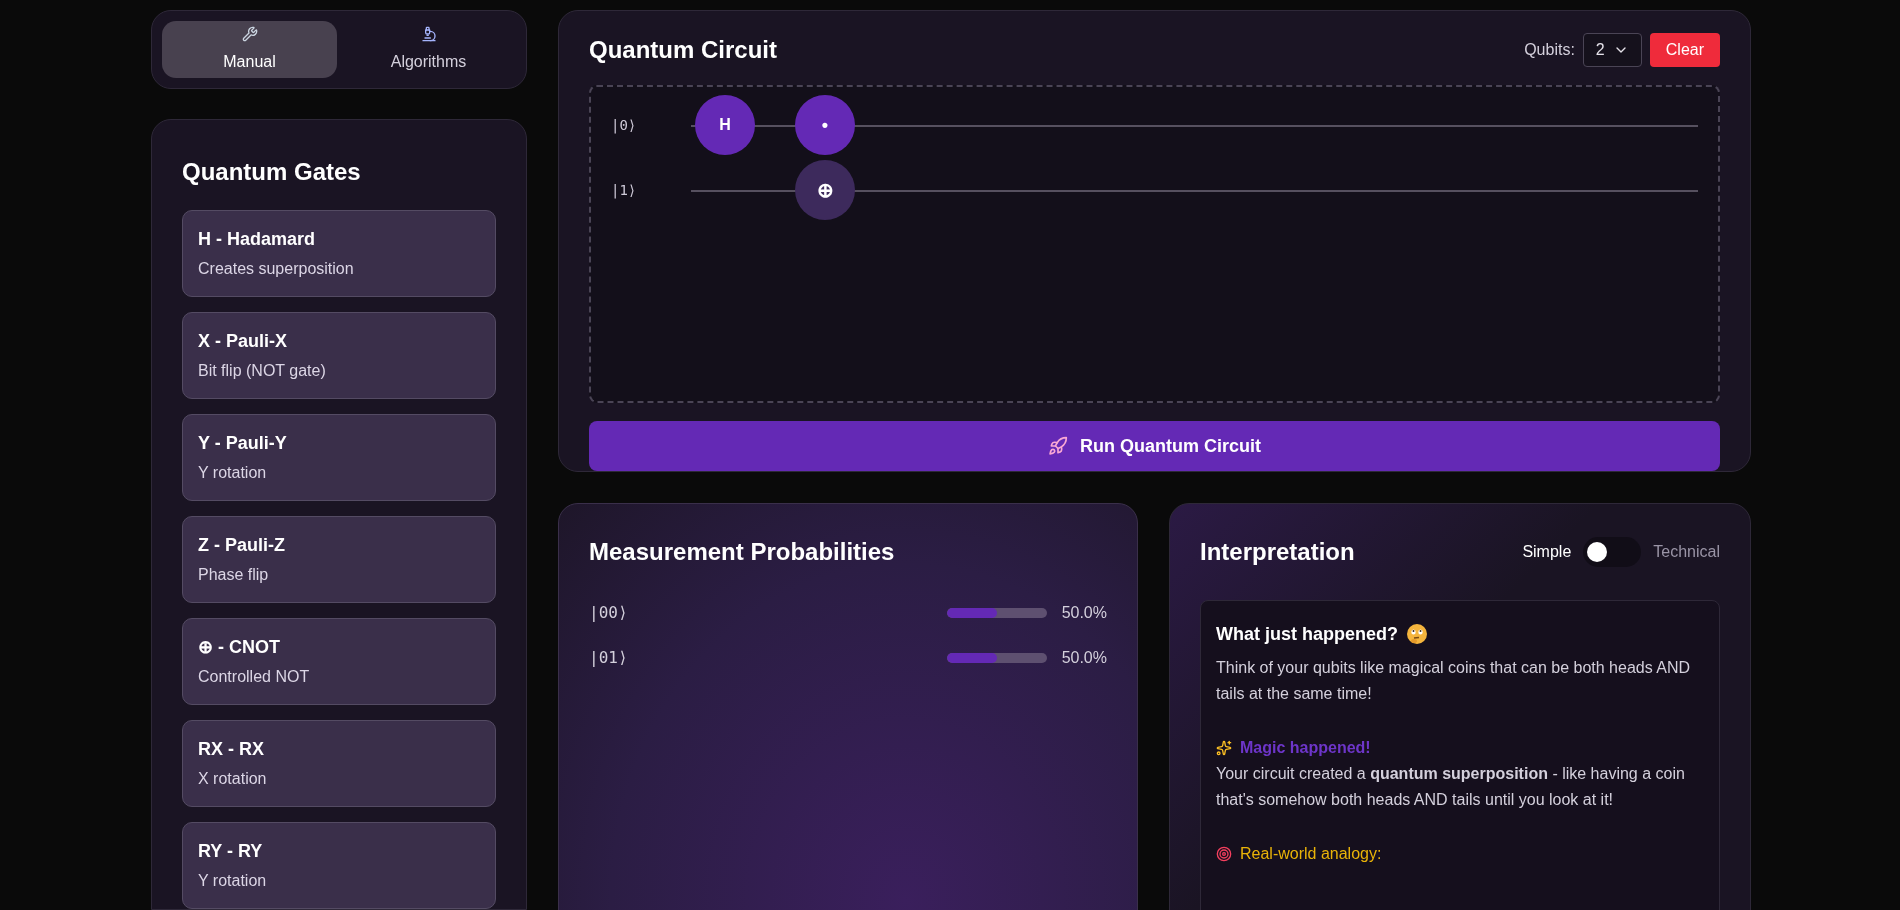 This screenshot has height=910, width=1900. I want to click on qubits-select: 2, so click(1612, 50).